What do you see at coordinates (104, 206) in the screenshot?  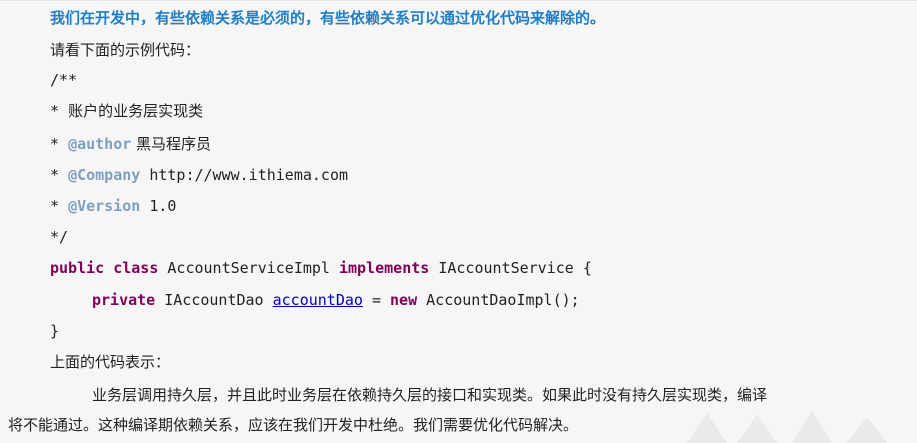 I see `version-tag: @Version` at bounding box center [104, 206].